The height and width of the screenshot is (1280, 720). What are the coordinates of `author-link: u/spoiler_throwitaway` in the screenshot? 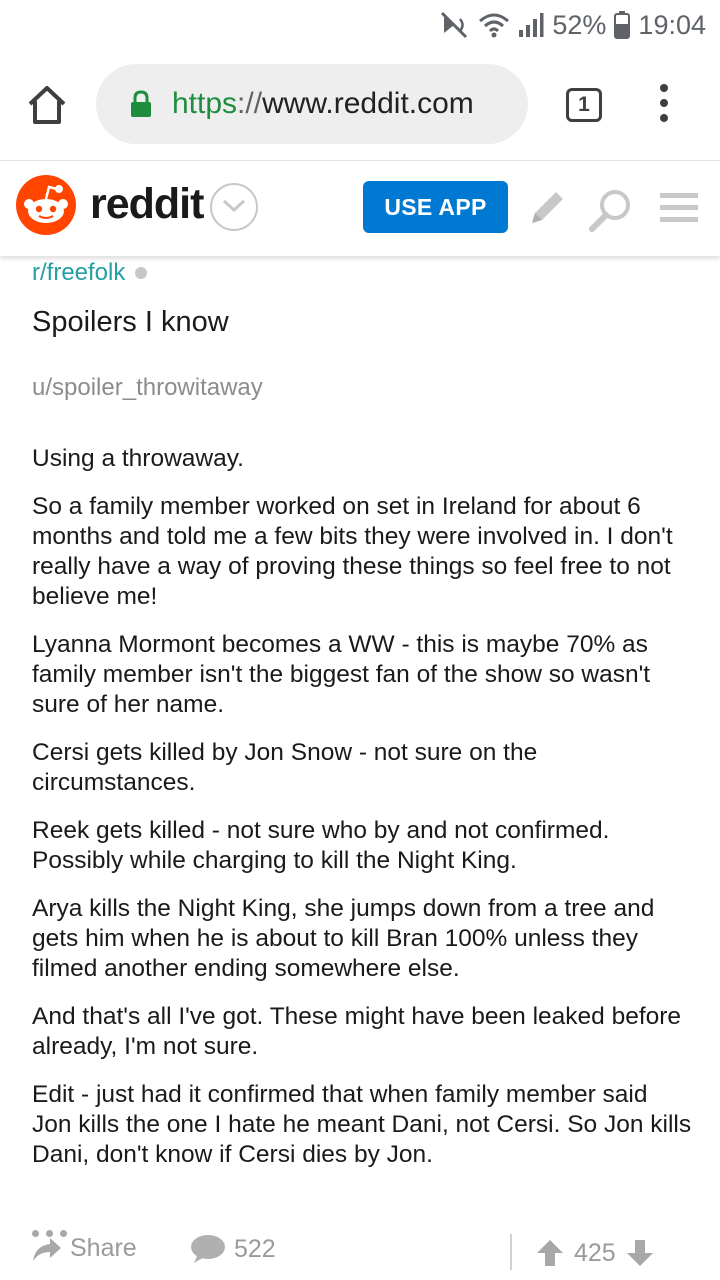 It's located at (147, 388).